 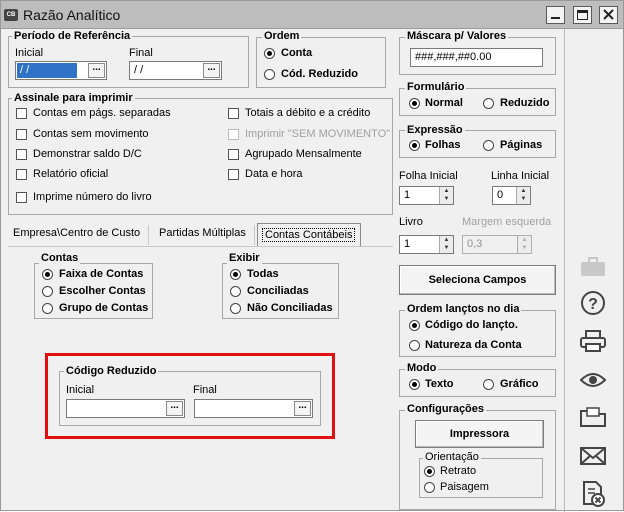 What do you see at coordinates (278, 291) in the screenshot?
I see `exibir-conciliadas-label: Conciliadas` at bounding box center [278, 291].